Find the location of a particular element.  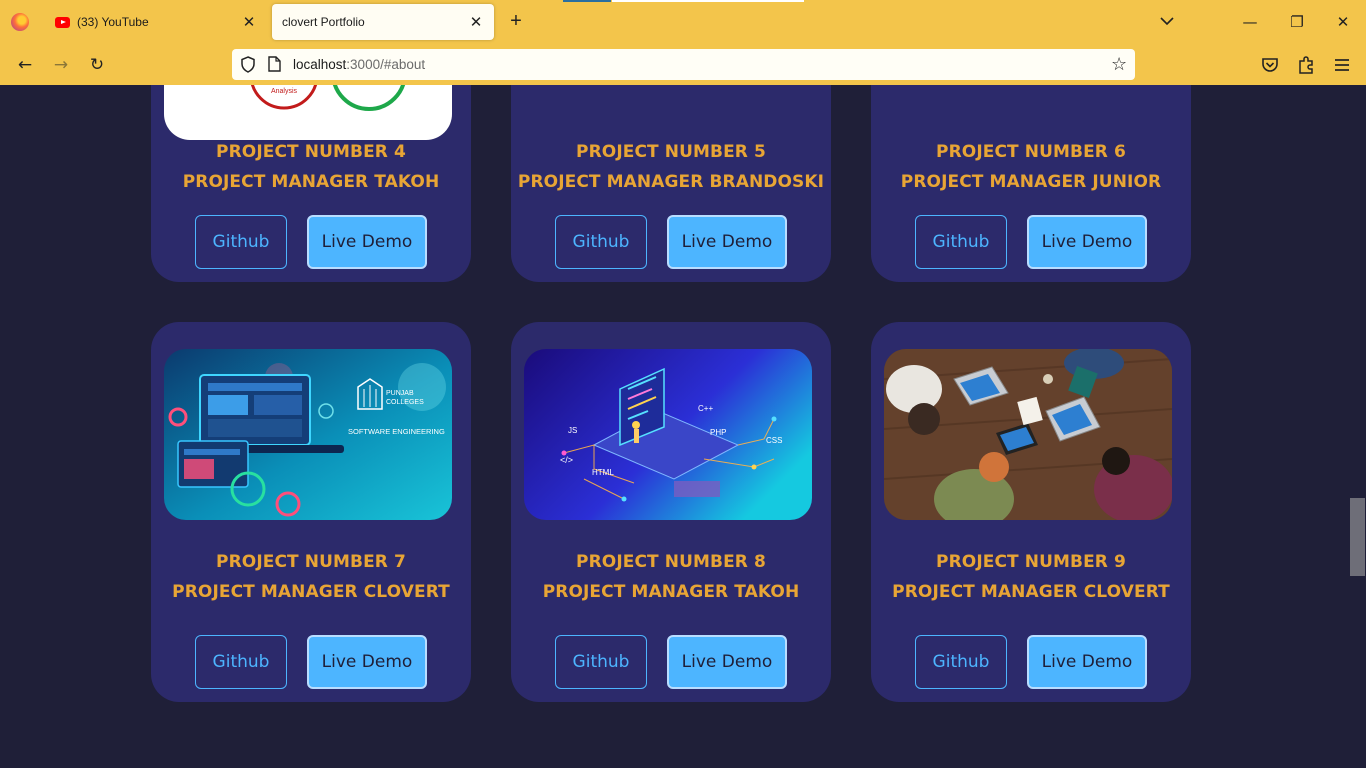

chevron-down-icon is located at coordinates (1167, 21).